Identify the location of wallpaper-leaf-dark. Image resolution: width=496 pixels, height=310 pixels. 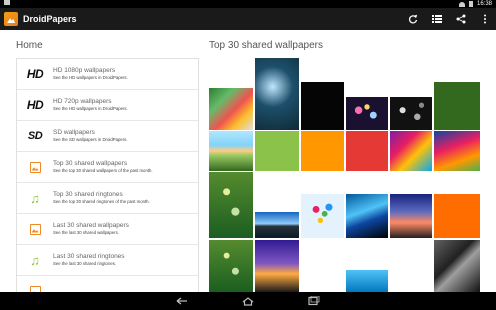
(457, 266).